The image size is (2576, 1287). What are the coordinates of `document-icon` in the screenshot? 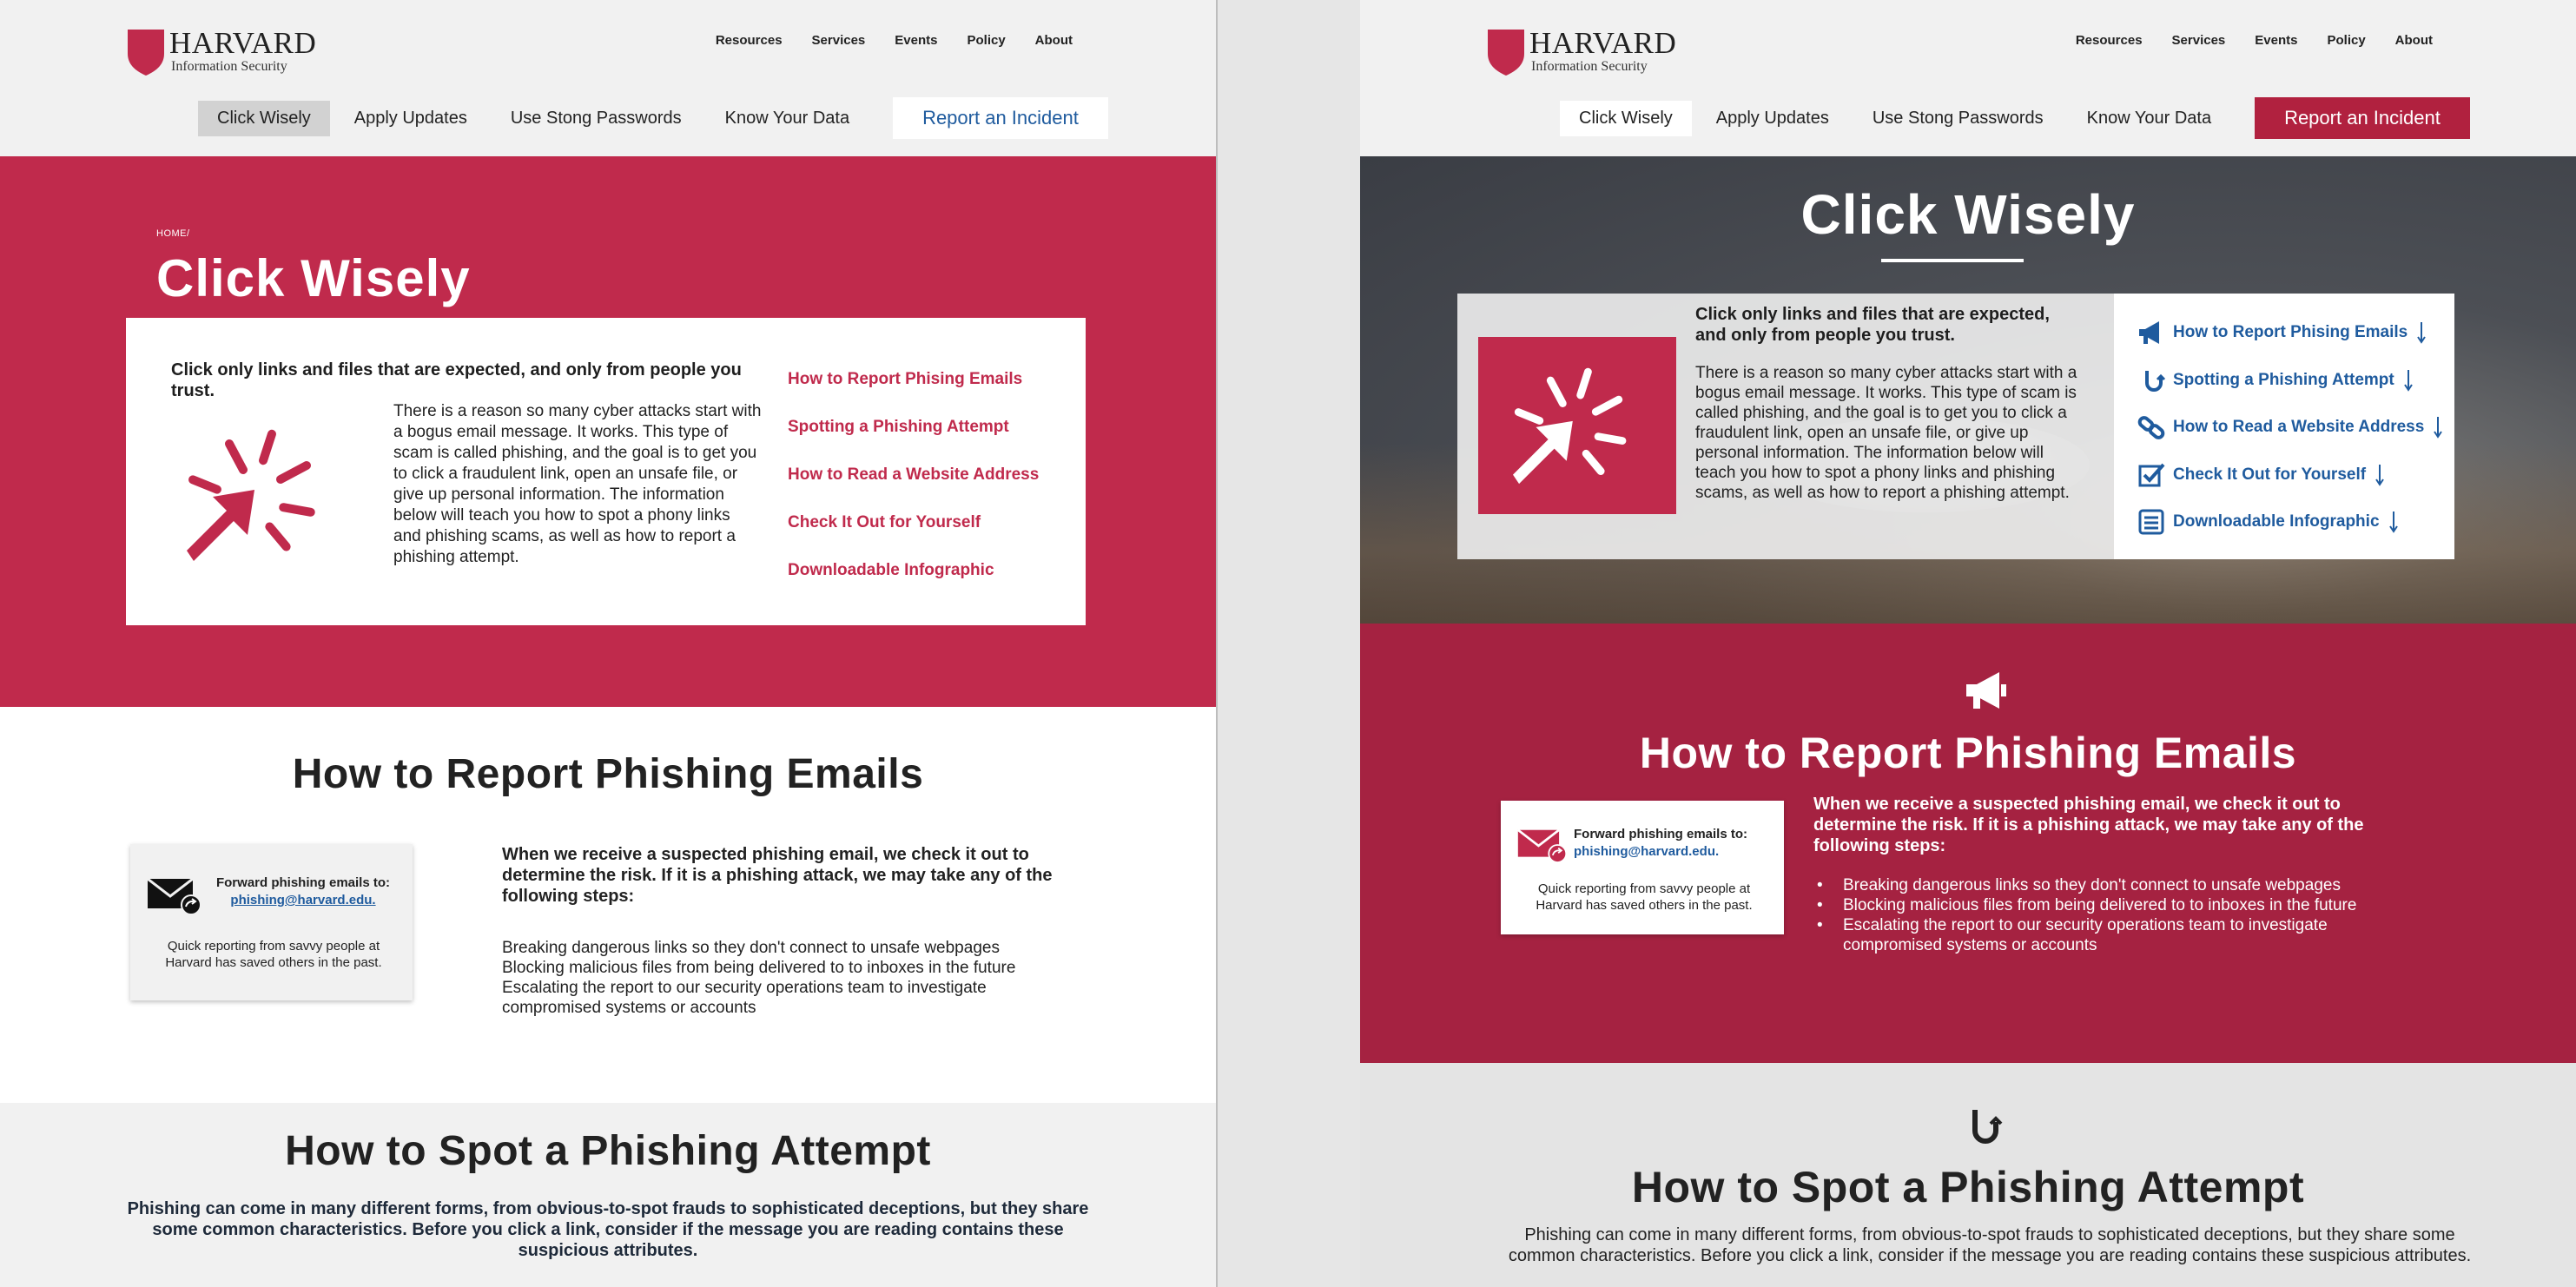 It's located at (2151, 522).